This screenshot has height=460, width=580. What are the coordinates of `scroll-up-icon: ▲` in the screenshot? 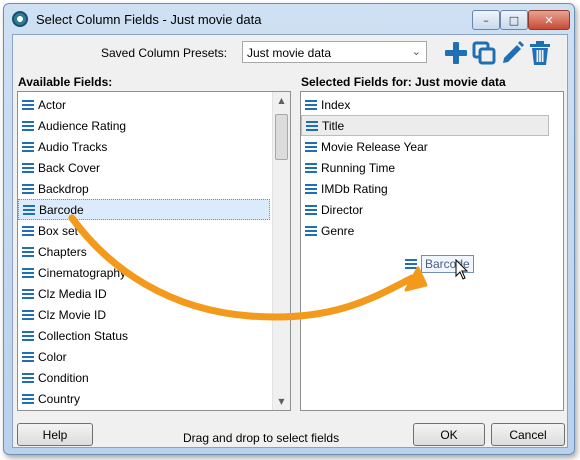 It's located at (281, 100).